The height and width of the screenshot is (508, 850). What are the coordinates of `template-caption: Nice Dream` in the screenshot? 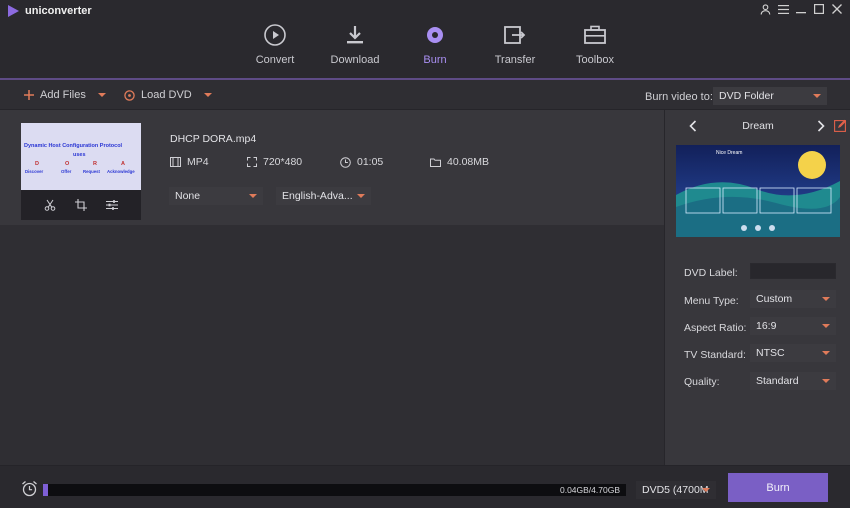 It's located at (729, 153).